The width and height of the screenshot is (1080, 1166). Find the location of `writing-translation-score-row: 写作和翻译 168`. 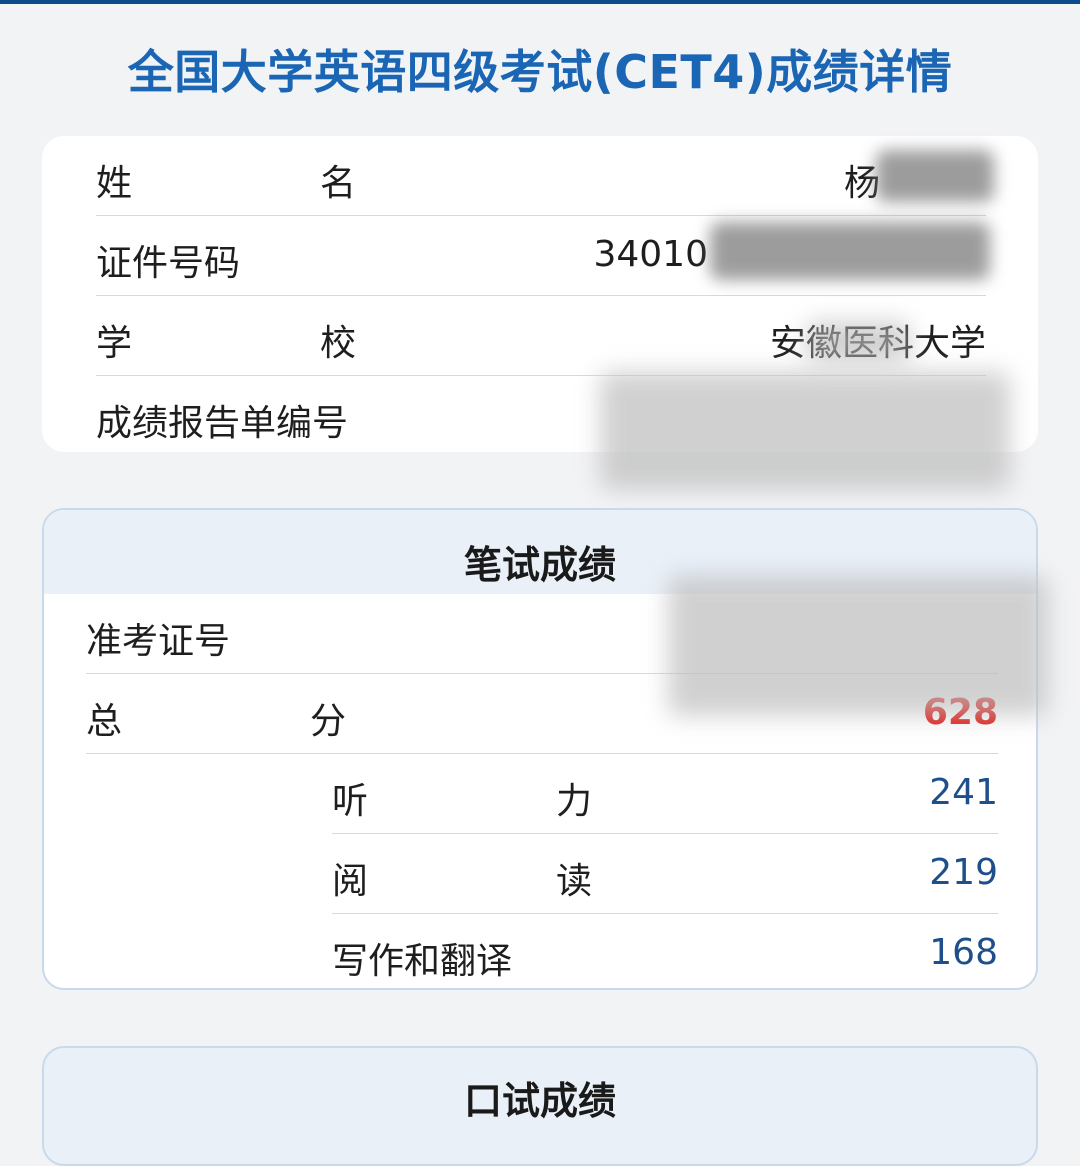

writing-translation-score-row: 写作和翻译 168 is located at coordinates (665, 951).